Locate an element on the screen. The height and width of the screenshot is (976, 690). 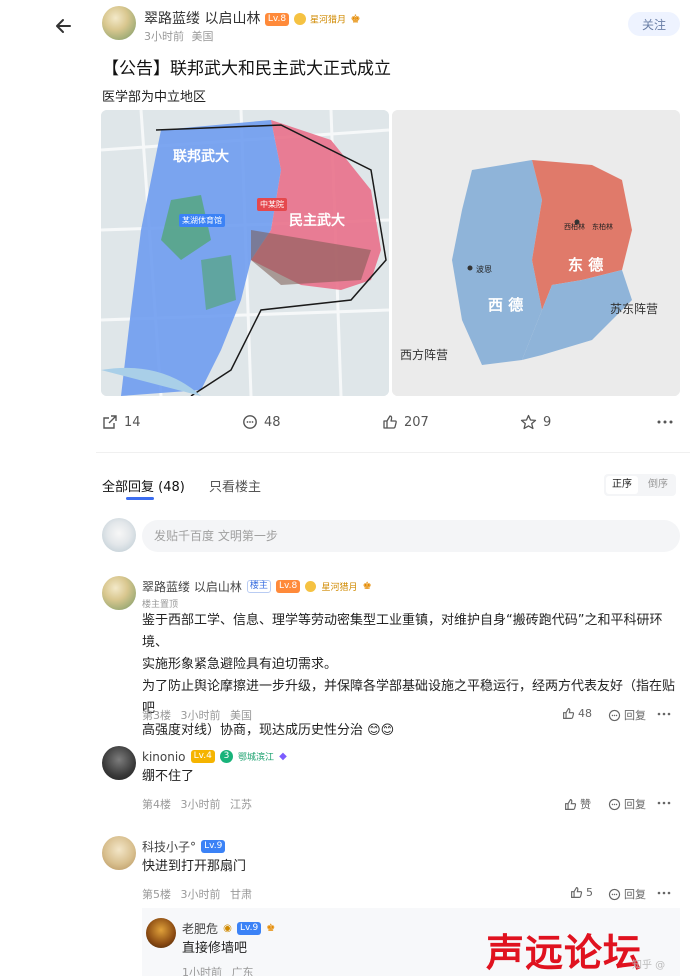
comment-header: 科技小子° Lv.9 is located at coordinates (184, 845).